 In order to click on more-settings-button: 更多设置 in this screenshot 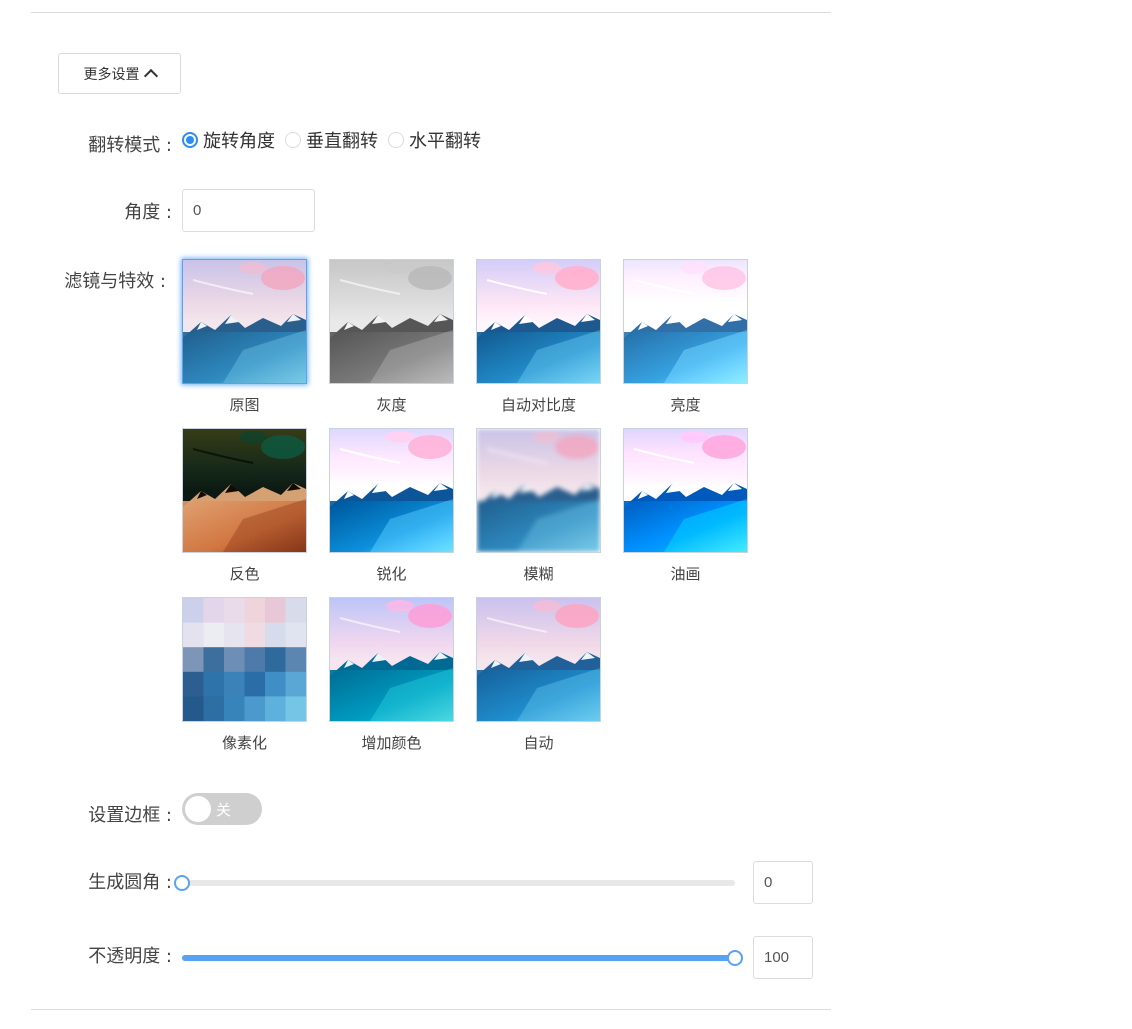, I will do `click(119, 73)`.